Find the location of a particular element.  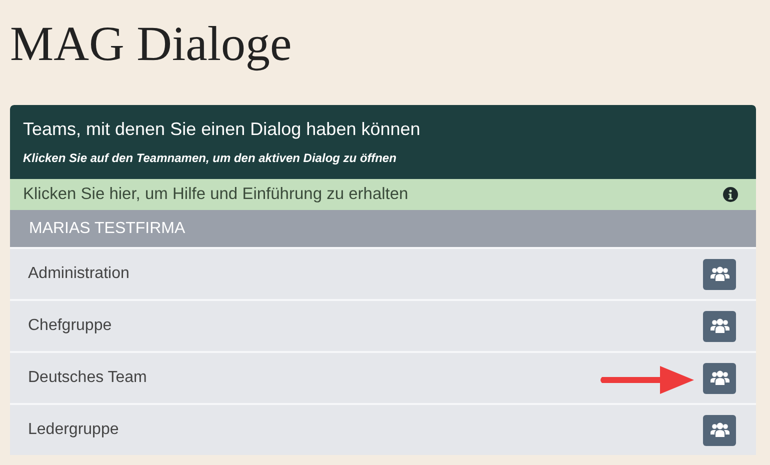

team-row: Chefgruppe is located at coordinates (383, 325).